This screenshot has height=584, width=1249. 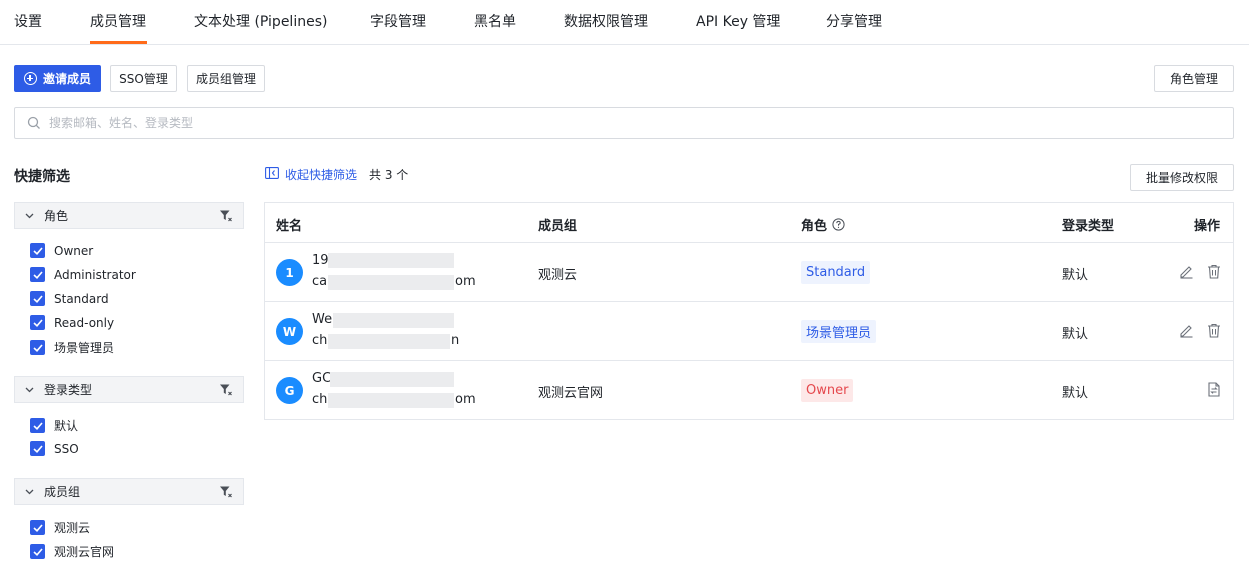 I want to click on sso-management-button: SSO管理, so click(x=143, y=78).